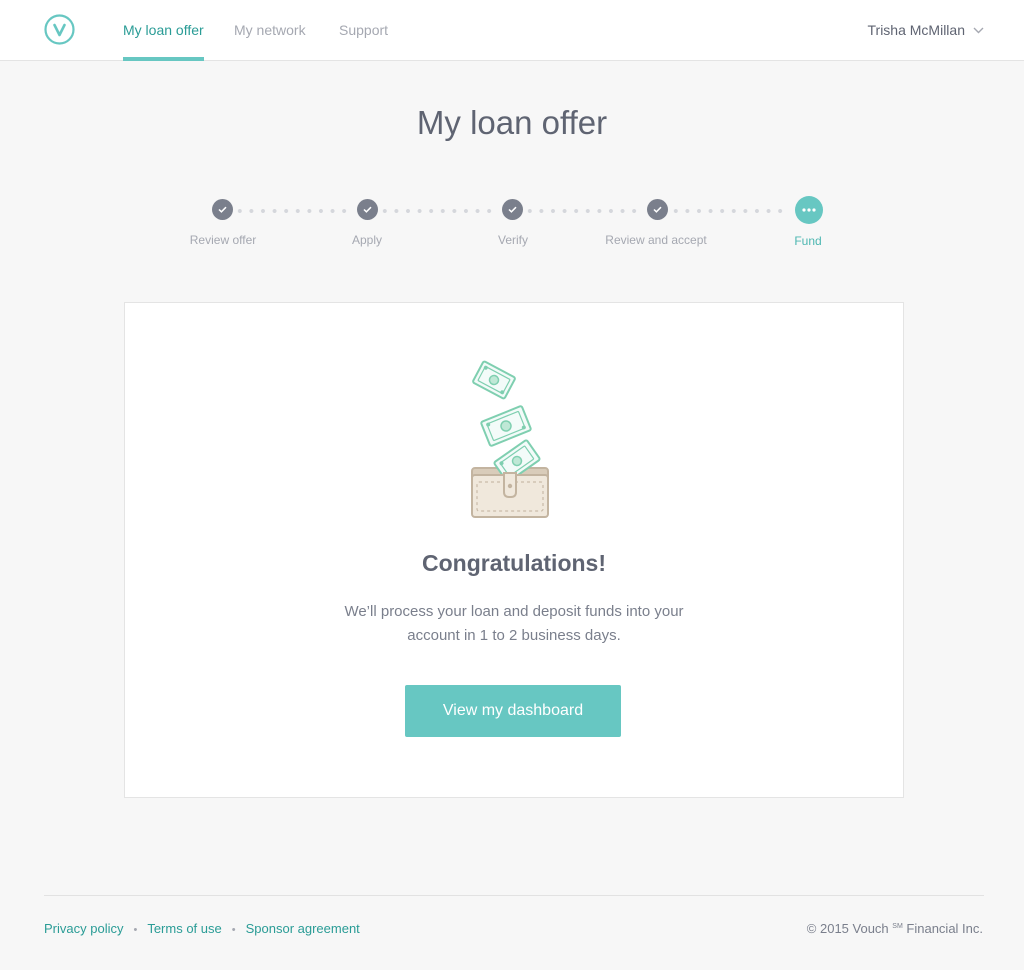 The height and width of the screenshot is (970, 1024). Describe the element at coordinates (512, 209) in the screenshot. I see `step-verify-check-icon` at that location.